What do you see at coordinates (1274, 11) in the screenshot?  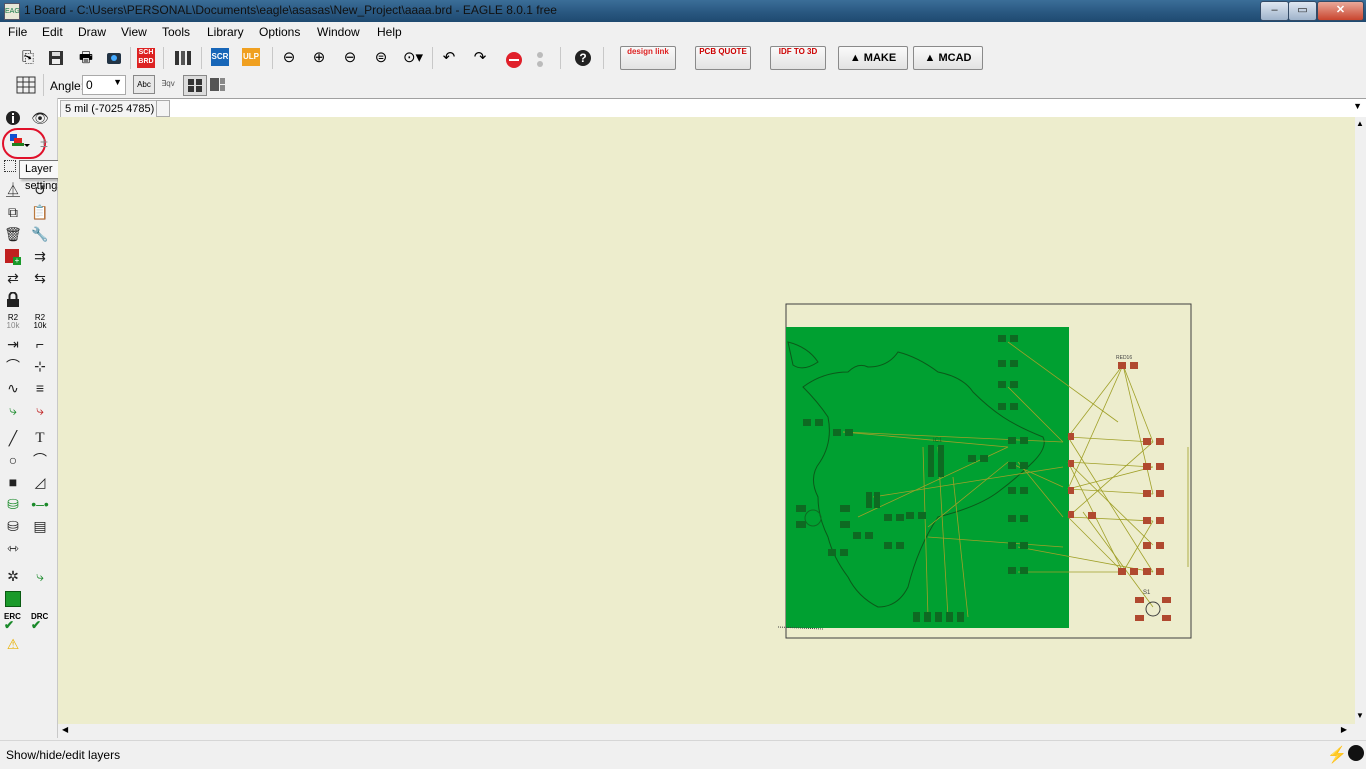 I see `minimize-button: ‒` at bounding box center [1274, 11].